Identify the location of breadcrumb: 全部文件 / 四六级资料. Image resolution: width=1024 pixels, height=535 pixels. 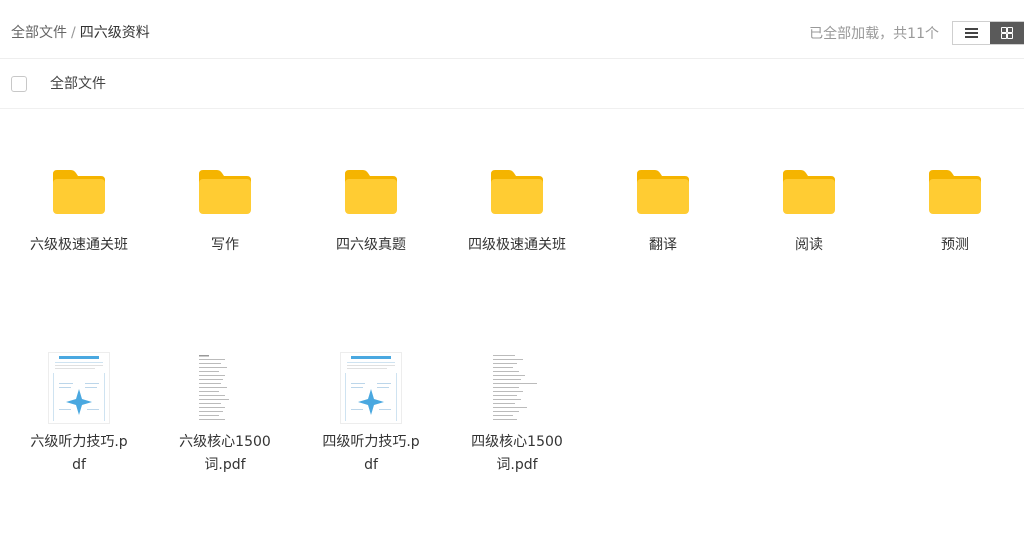
(80, 33).